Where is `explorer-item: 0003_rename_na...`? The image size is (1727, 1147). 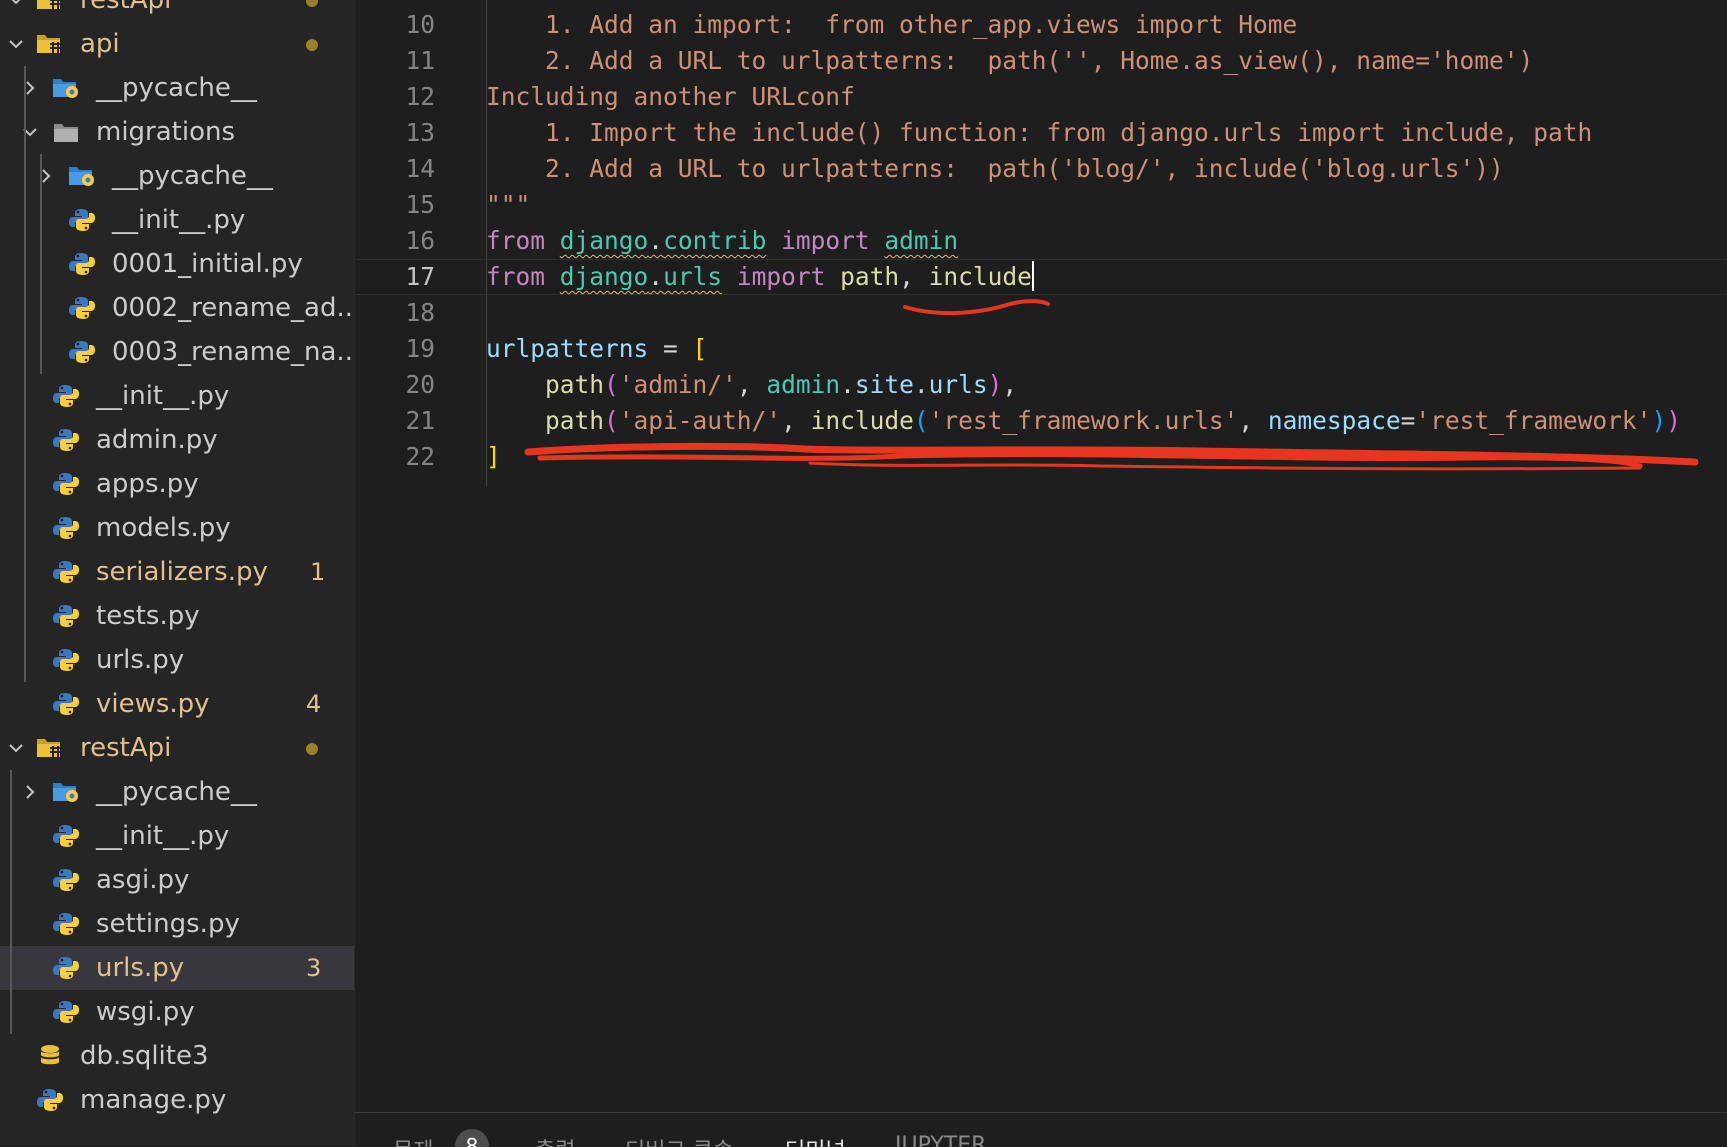 explorer-item: 0003_rename_na... is located at coordinates (177, 352).